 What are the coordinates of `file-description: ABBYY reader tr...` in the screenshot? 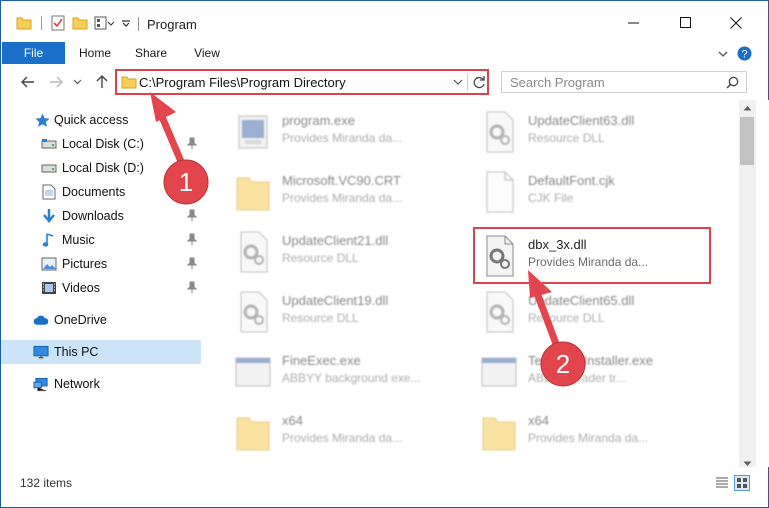 It's located at (577, 378).